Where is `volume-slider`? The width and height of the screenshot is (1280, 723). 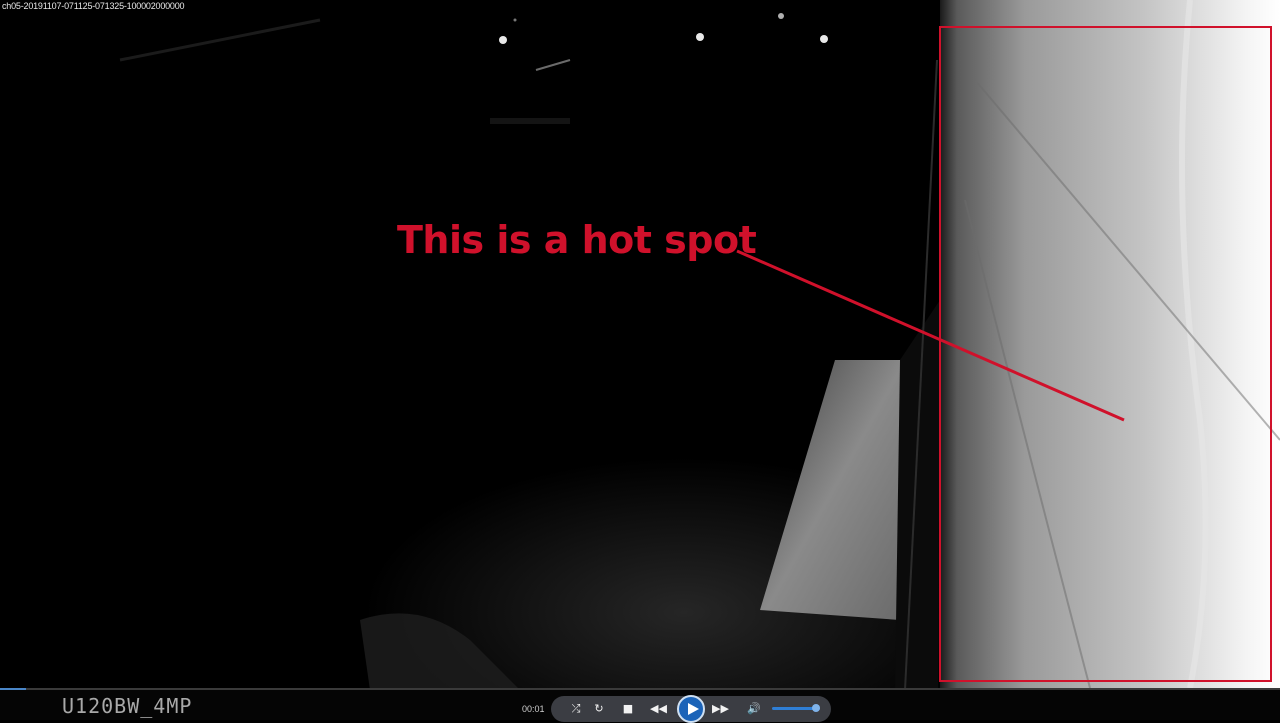
volume-slider is located at coordinates (796, 708).